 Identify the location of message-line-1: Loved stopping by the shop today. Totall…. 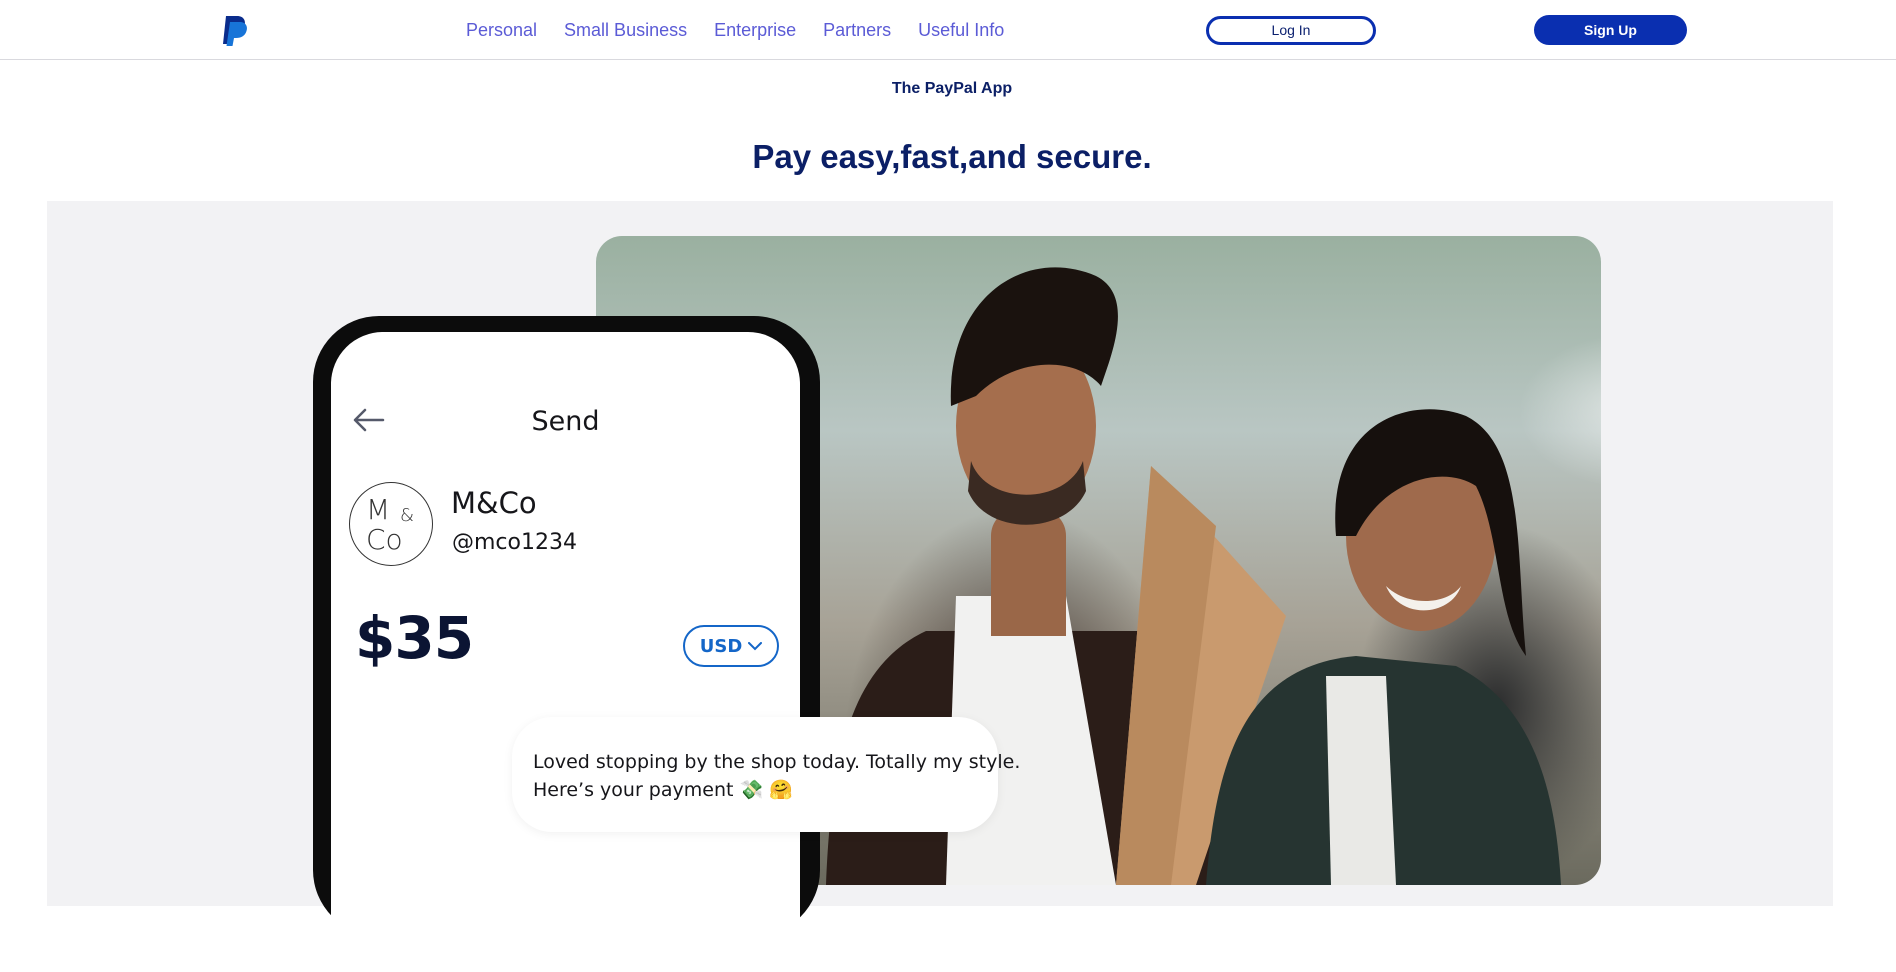
(777, 762).